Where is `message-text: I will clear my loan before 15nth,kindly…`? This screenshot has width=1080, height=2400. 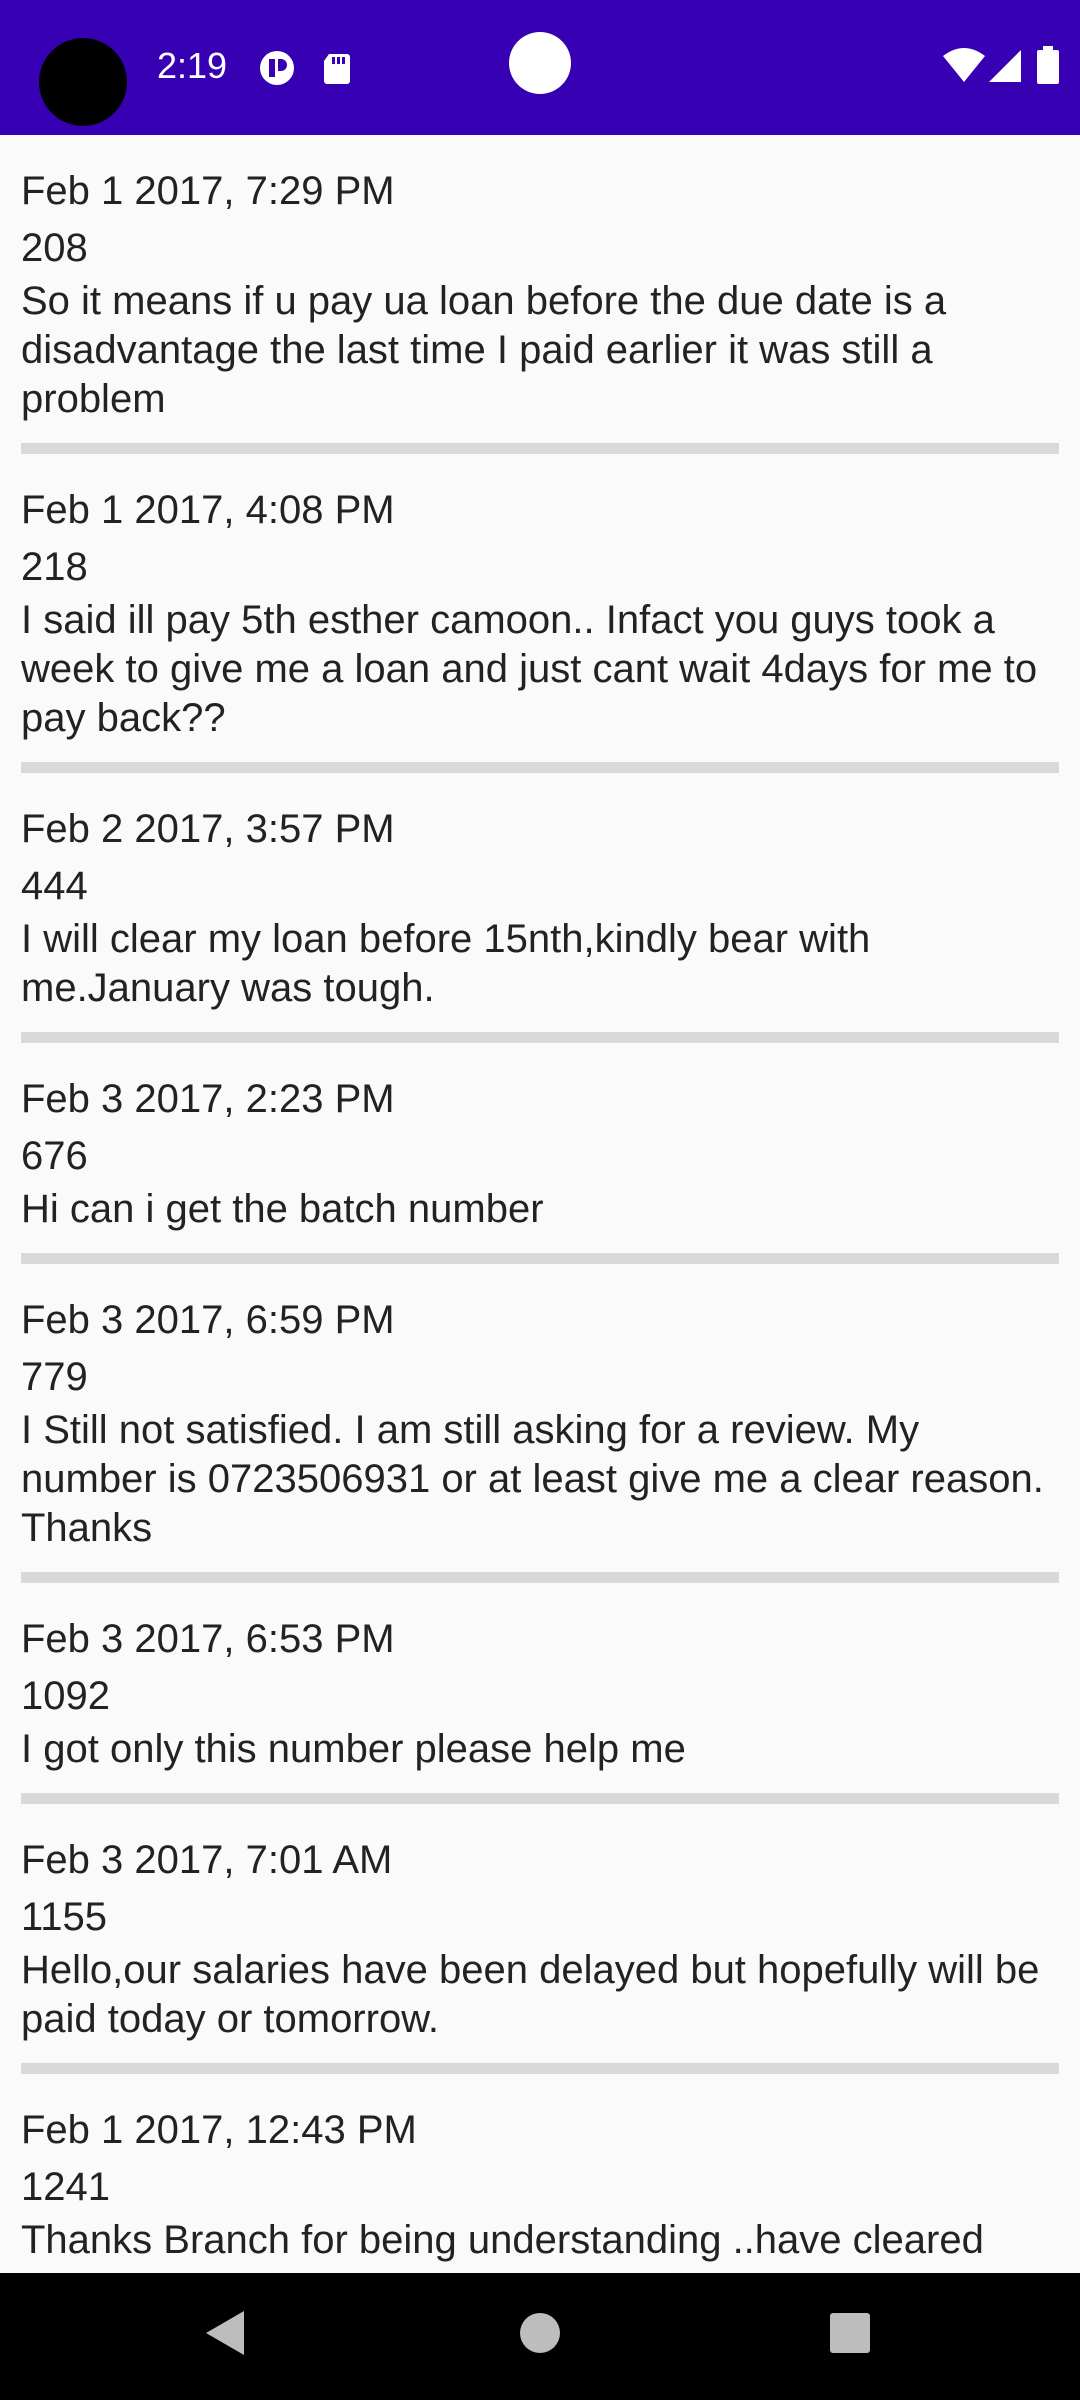 message-text: I will clear my loan before 15nth,kindly… is located at coordinates (446, 963).